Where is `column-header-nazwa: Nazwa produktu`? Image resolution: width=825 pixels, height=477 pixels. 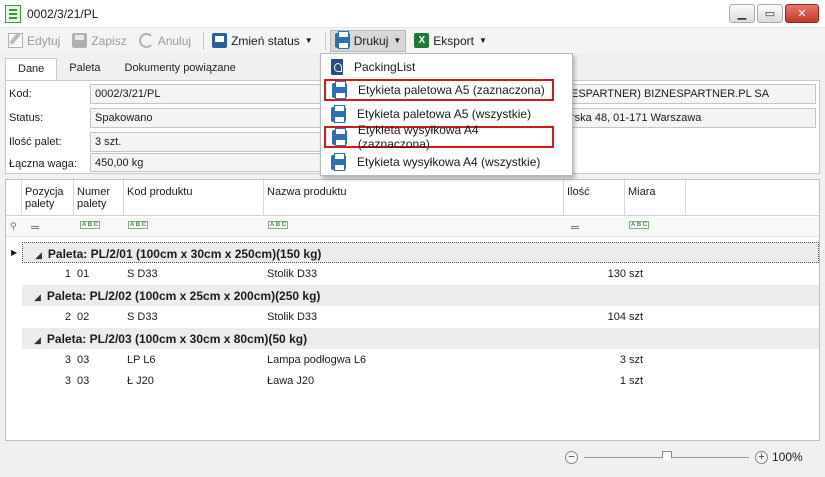
column-header-nazwa: Nazwa produktu is located at coordinates (414, 198).